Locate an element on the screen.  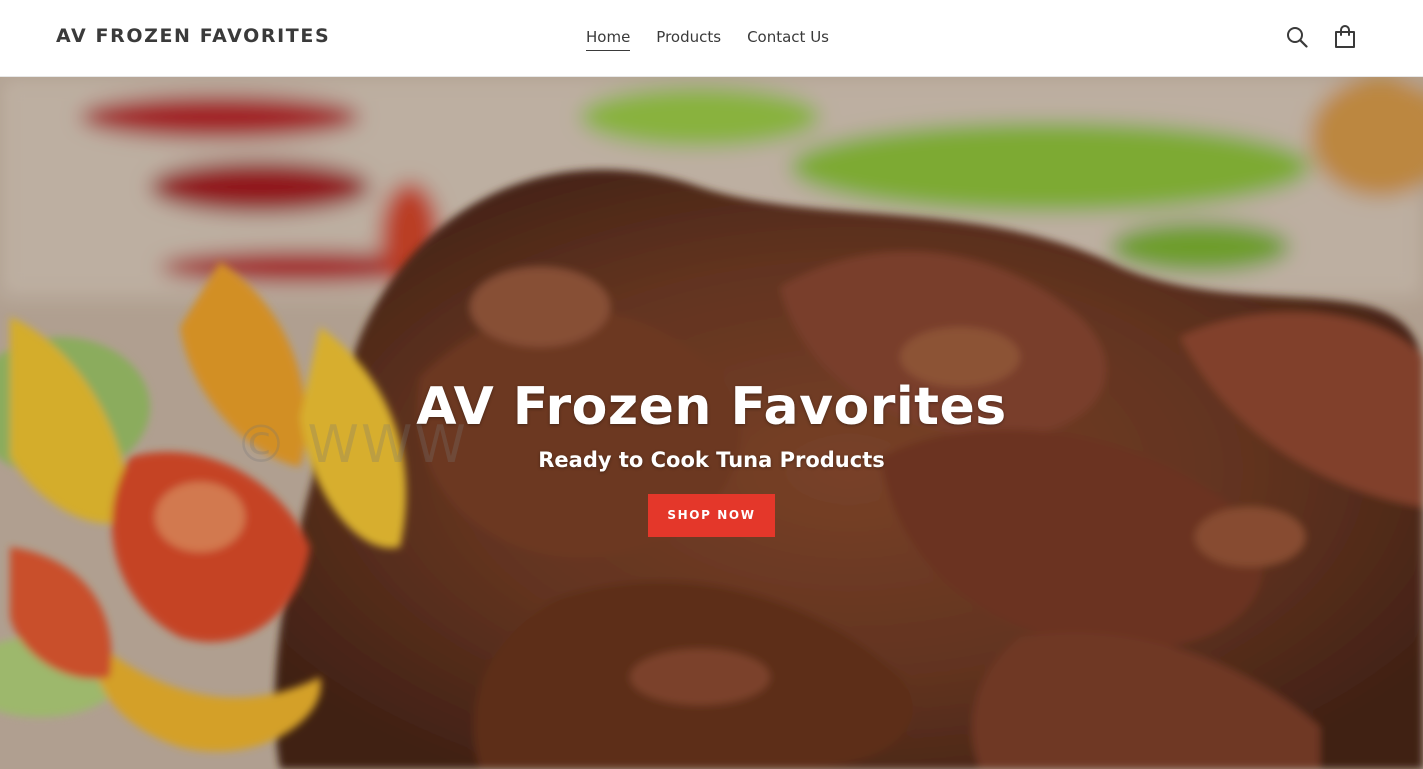
nav-products: Products is located at coordinates (688, 39).